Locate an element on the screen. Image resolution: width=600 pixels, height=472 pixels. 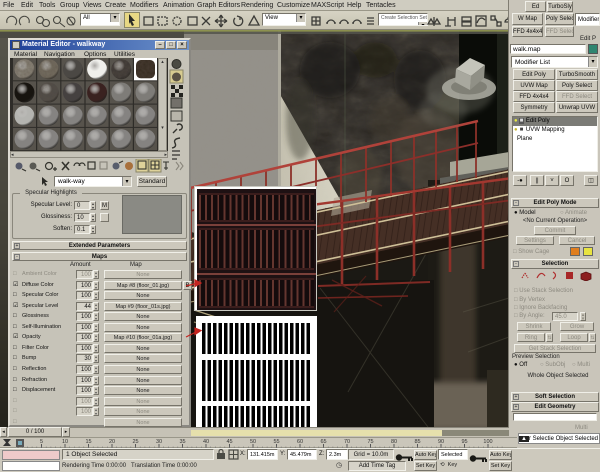
svg-text: 65 is located at coordinates (323, 442).